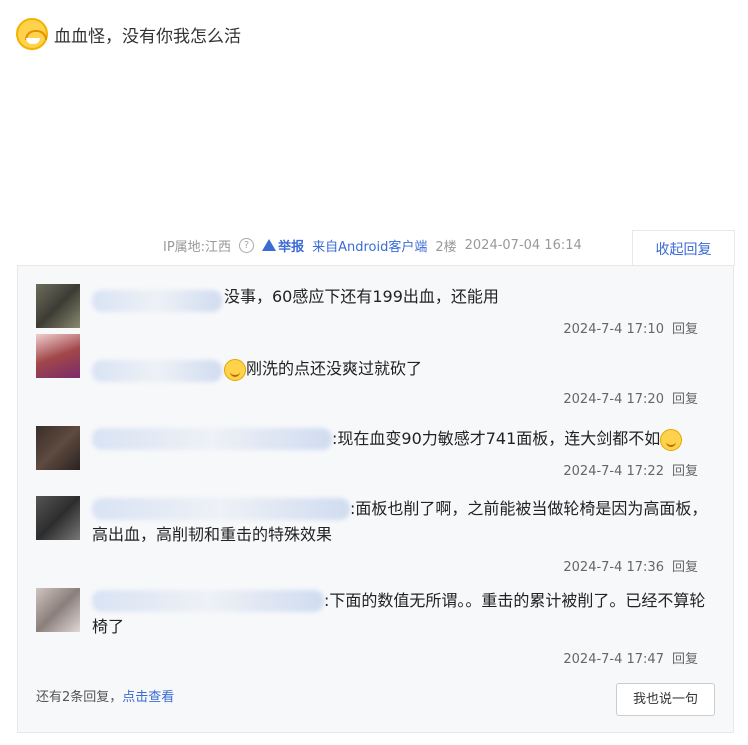 Image resolution: width=748 pixels, height=745 pixels. What do you see at coordinates (361, 296) in the screenshot?
I see `reply-text: 没事，60感应下还有199出血，还能用` at bounding box center [361, 296].